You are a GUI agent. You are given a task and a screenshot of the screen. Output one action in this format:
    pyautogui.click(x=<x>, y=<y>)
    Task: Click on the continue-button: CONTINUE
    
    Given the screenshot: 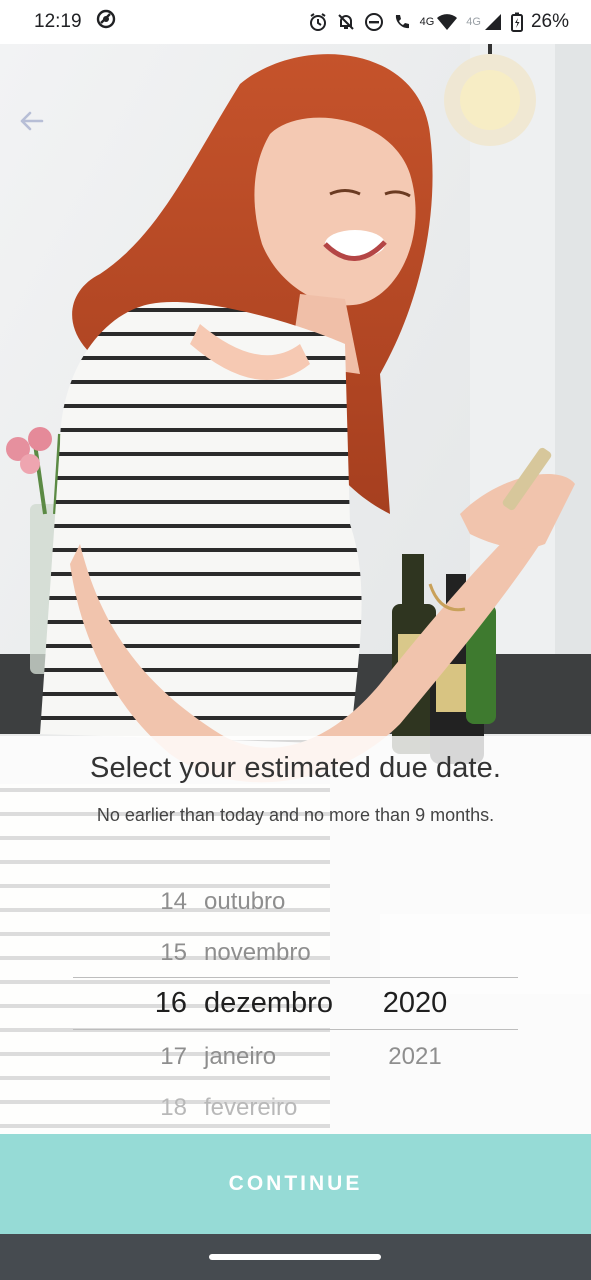 What is the action you would take?
    pyautogui.click(x=295, y=1184)
    